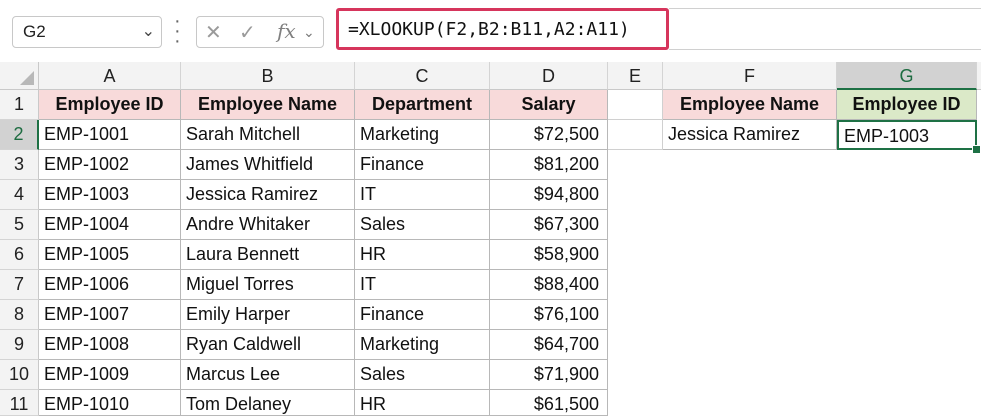 The width and height of the screenshot is (981, 419). I want to click on cell-employee-name: Andre Whitaker, so click(268, 225).